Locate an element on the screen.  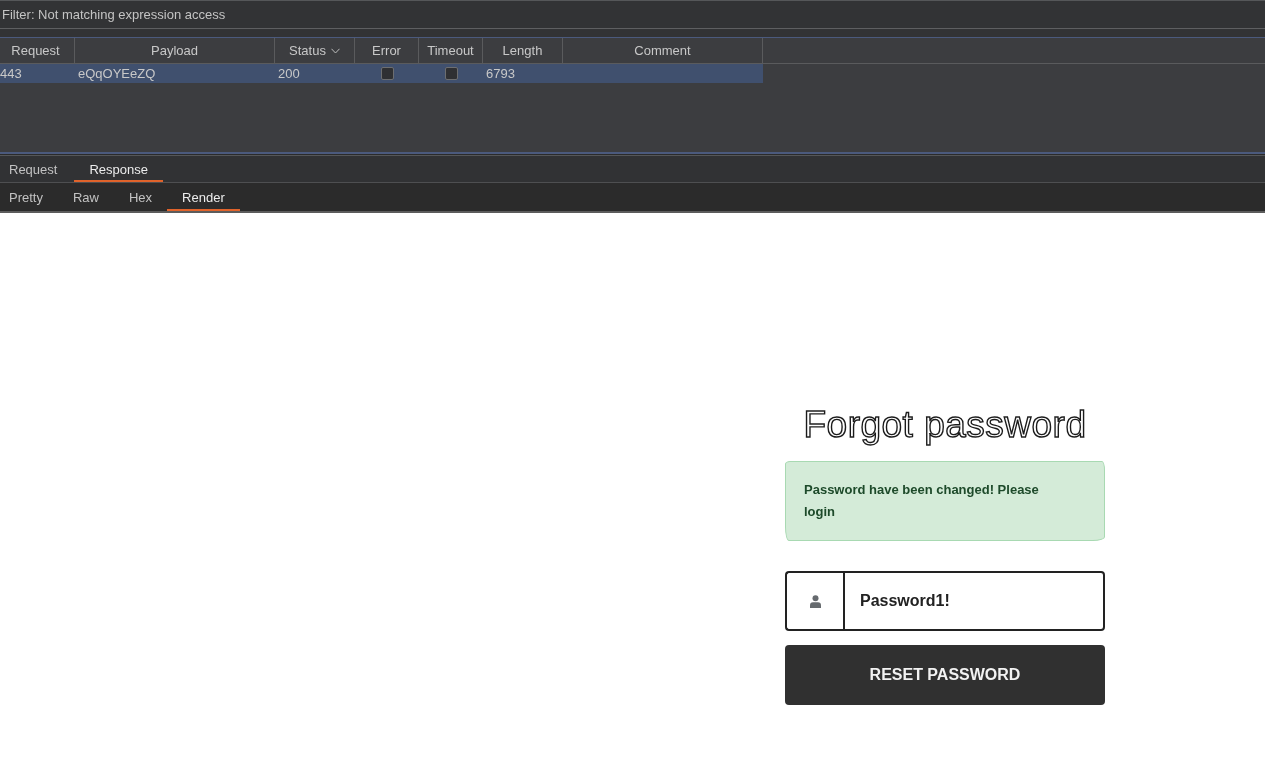
page-heading: Forgot password is located at coordinates (945, 425).